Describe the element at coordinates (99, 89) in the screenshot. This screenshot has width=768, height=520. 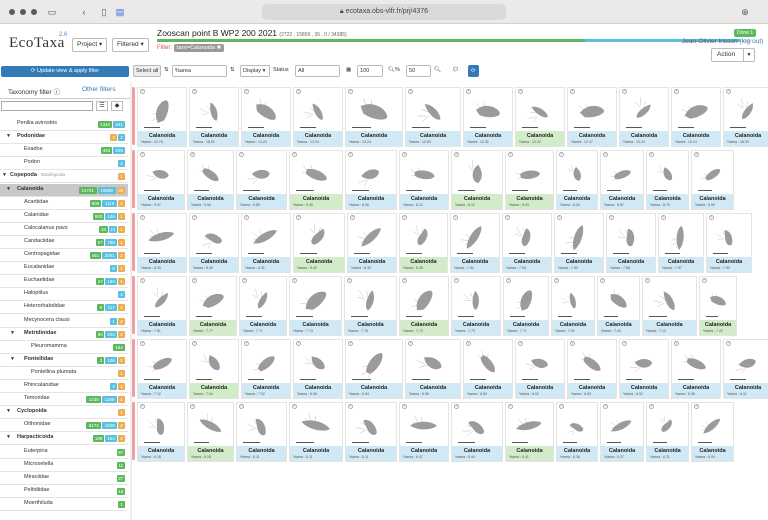
I see `tab-other-filters: Other filters` at that location.